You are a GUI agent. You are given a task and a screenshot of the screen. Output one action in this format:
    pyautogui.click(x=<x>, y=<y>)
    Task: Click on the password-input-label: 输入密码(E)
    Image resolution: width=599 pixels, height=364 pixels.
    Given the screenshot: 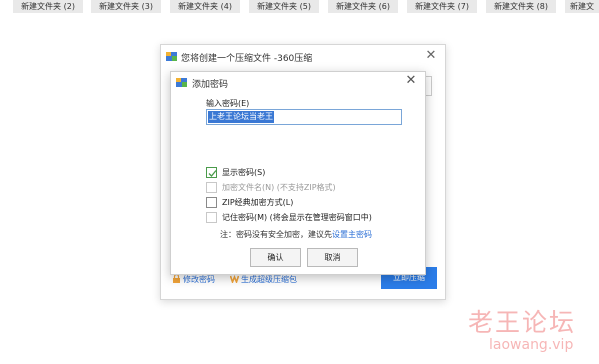 What is the action you would take?
    pyautogui.click(x=228, y=103)
    